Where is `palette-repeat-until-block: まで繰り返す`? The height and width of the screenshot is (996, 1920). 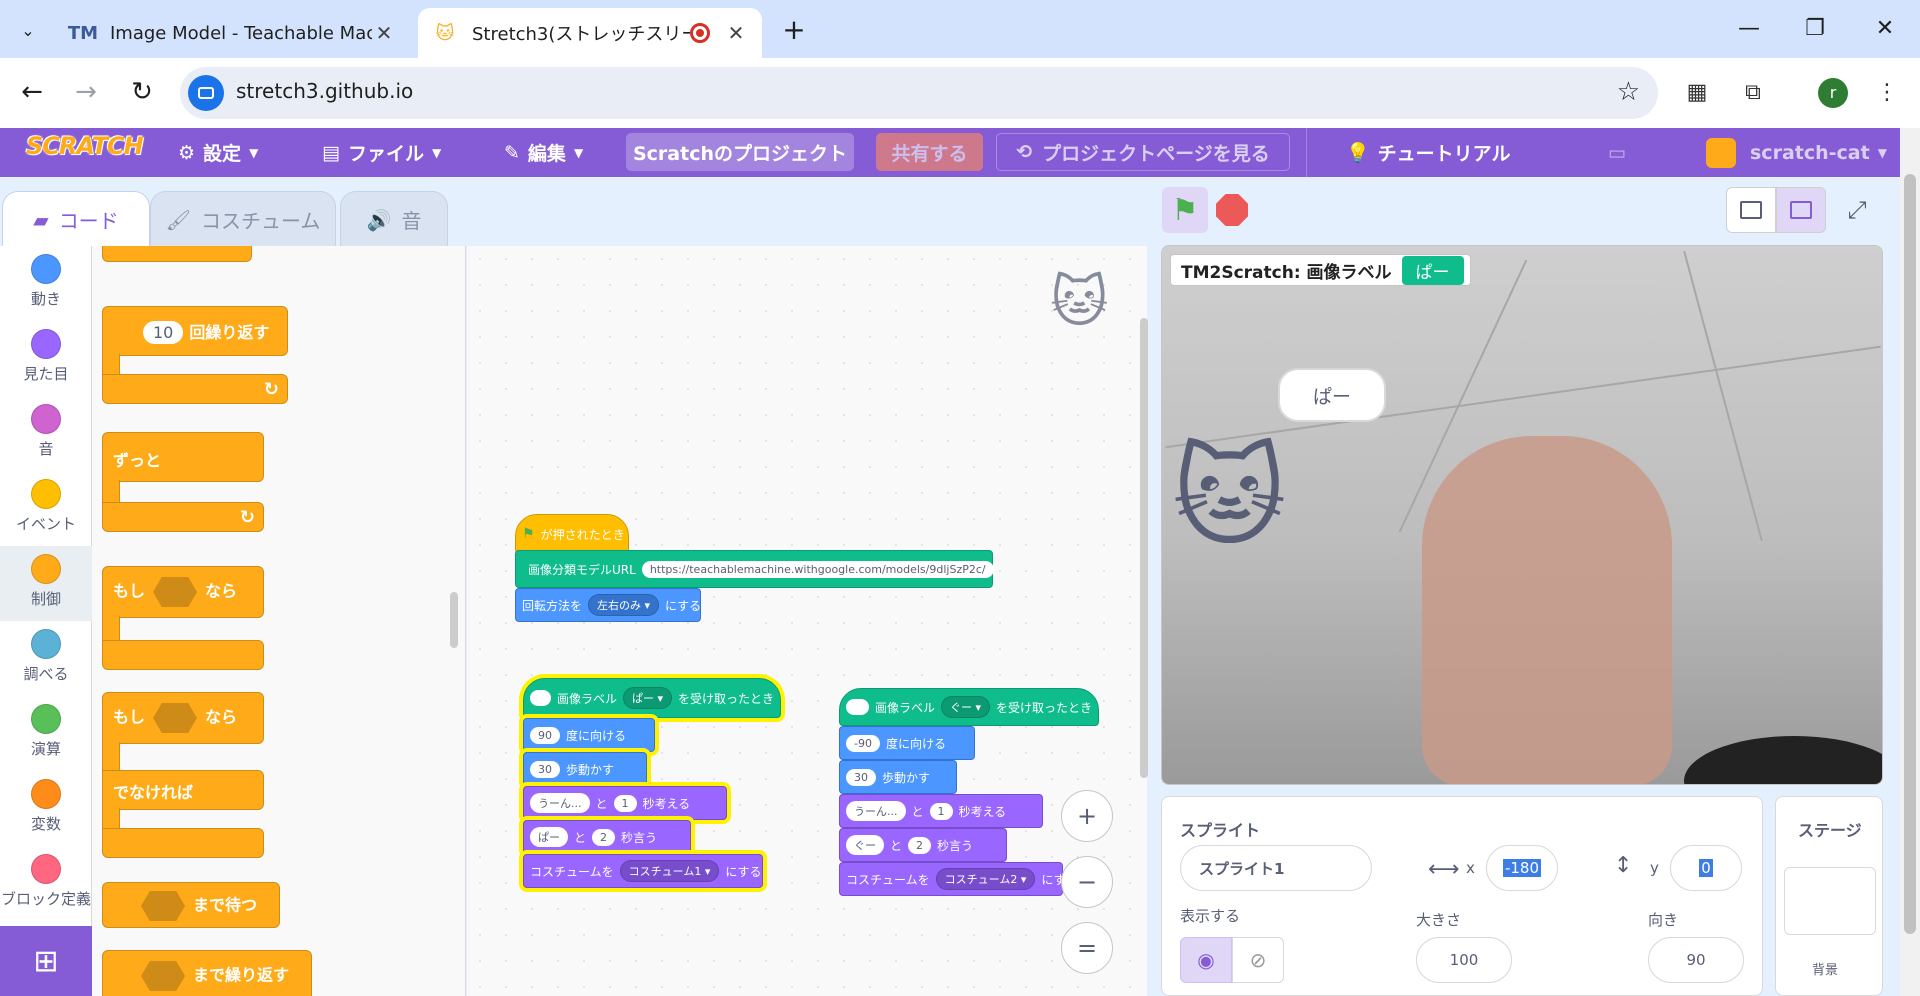
palette-repeat-until-block: まで繰り返す is located at coordinates (207, 973).